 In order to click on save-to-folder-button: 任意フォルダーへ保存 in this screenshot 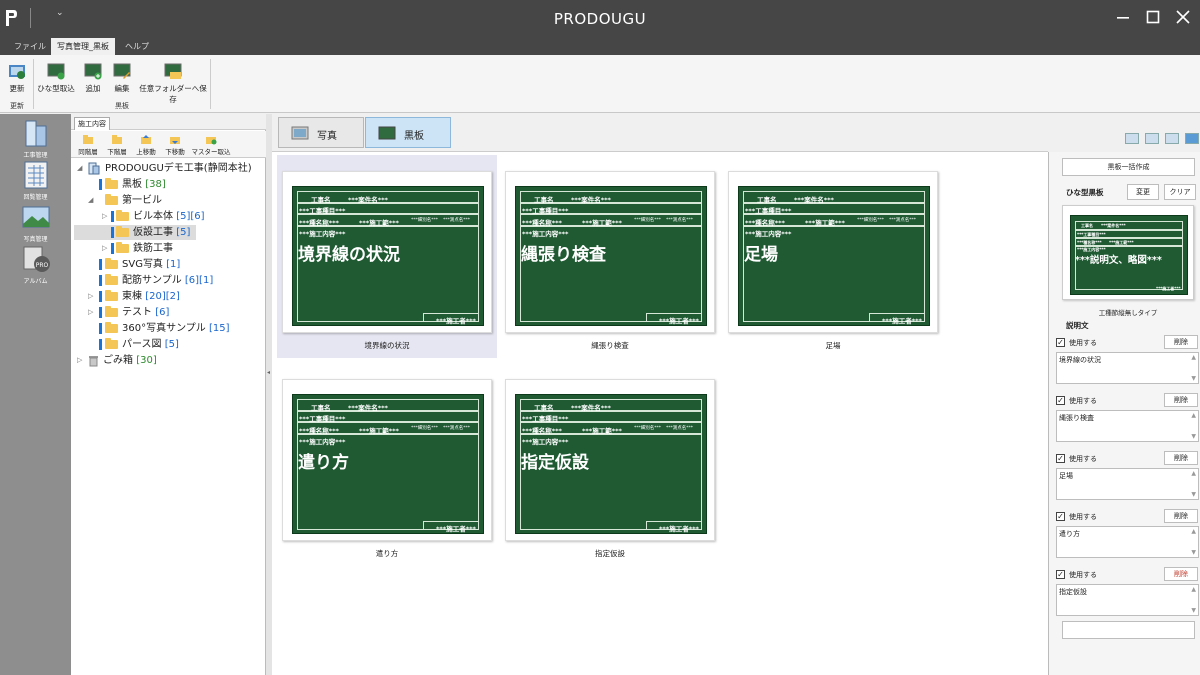, I will do `click(173, 83)`.